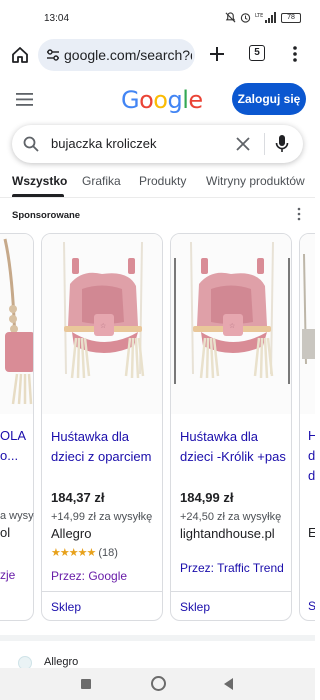 Image resolution: width=320 pixels, height=700 pixels. I want to click on browser-toolbar: google.com/search?q 5, so click(157, 56).